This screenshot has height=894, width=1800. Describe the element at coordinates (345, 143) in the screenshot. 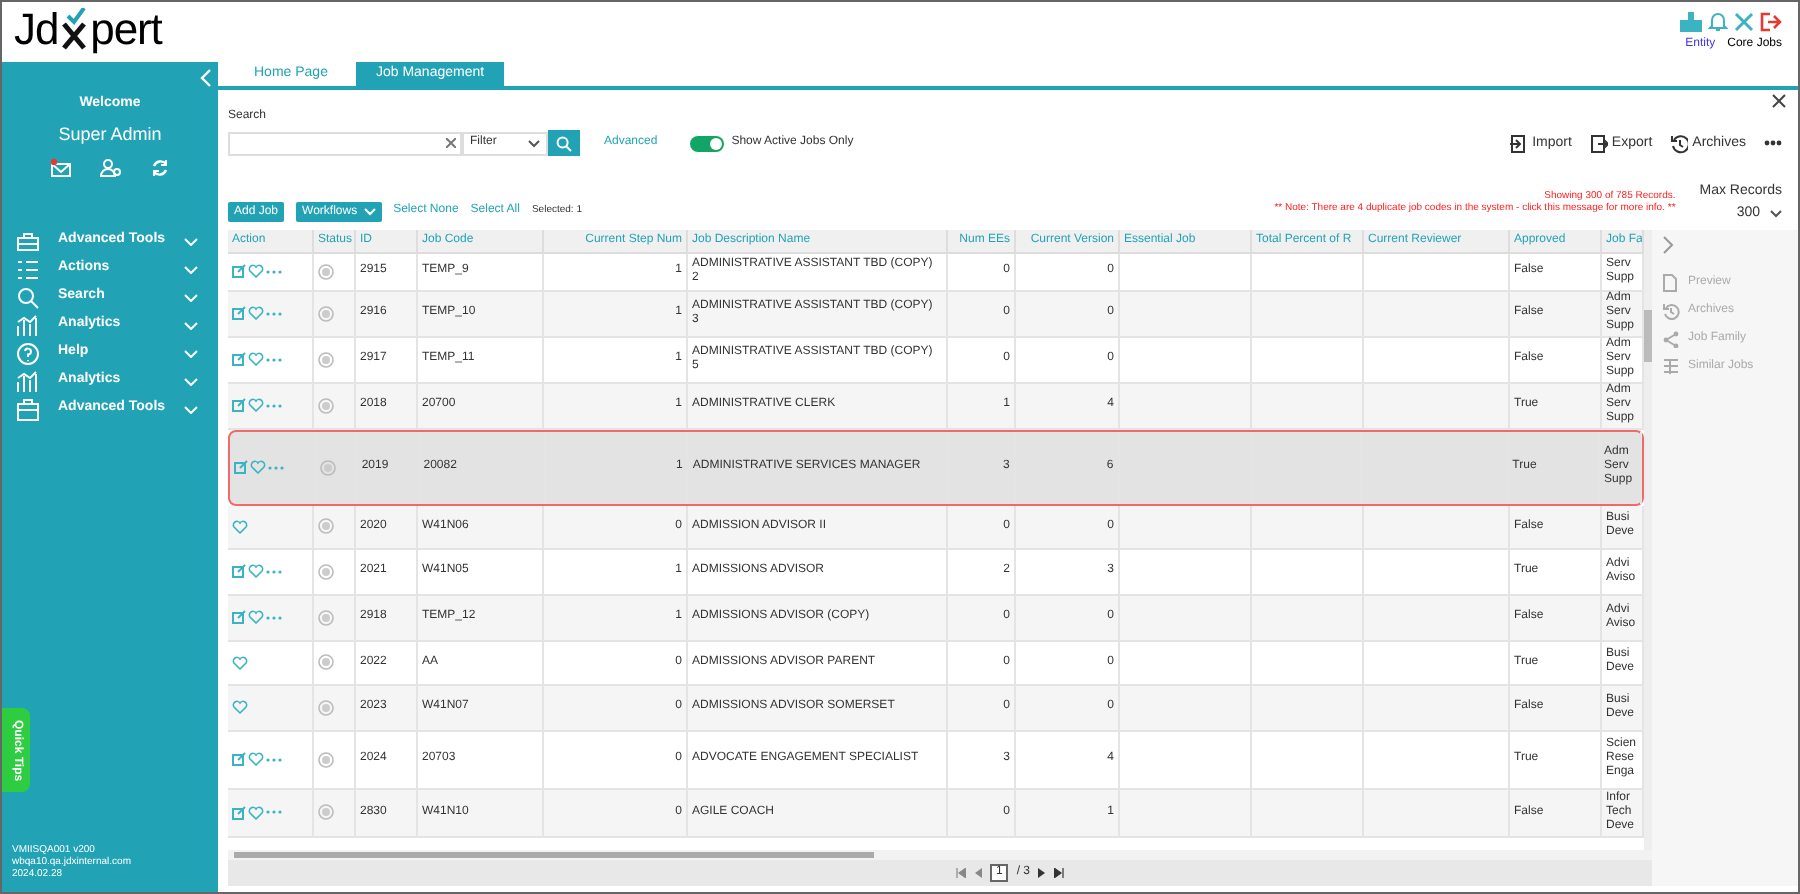

I see `search-field` at that location.